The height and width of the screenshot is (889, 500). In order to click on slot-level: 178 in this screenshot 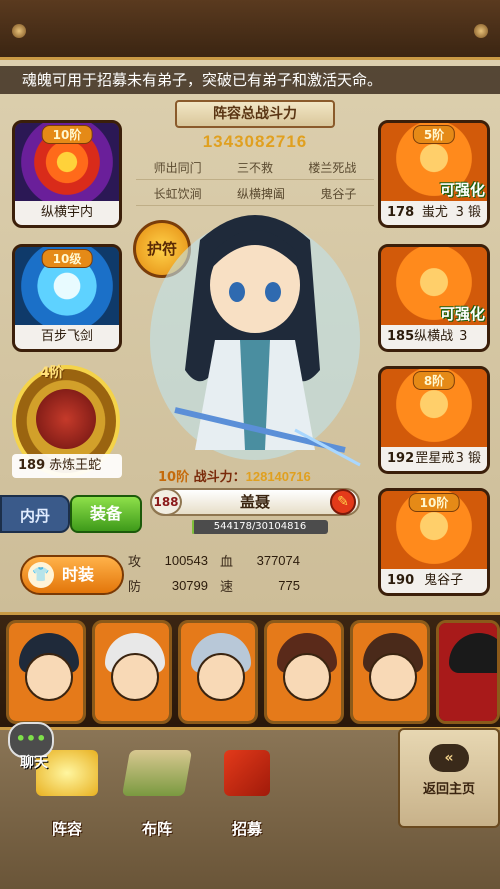, I will do `click(401, 212)`.